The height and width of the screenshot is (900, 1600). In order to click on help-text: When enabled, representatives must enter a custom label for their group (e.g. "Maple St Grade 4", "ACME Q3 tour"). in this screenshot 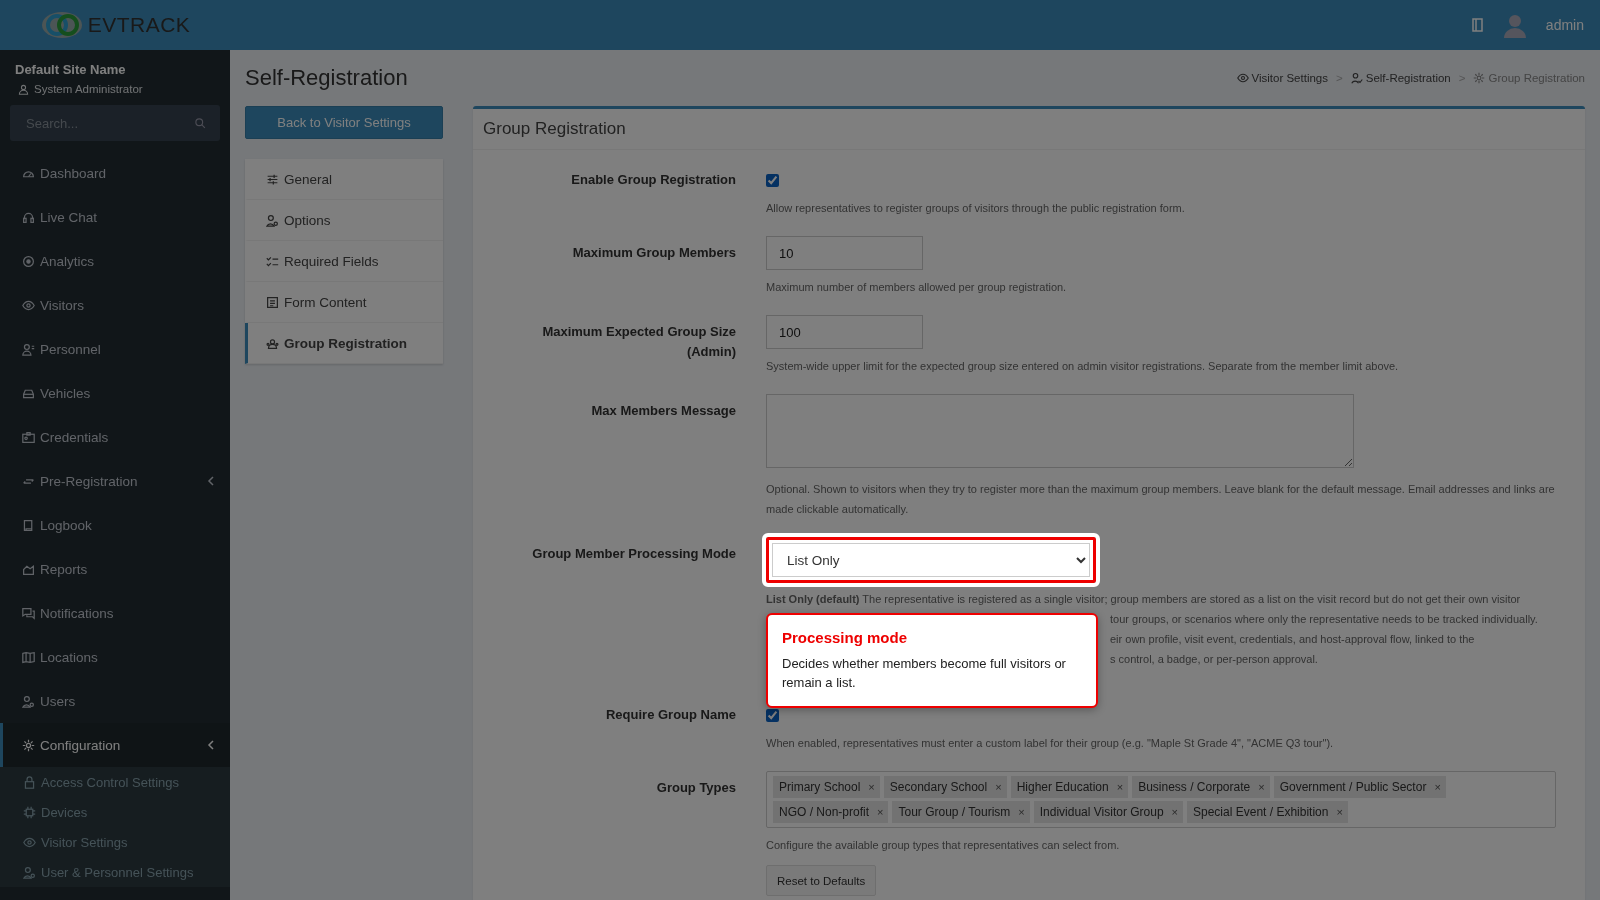, I will do `click(1050, 743)`.